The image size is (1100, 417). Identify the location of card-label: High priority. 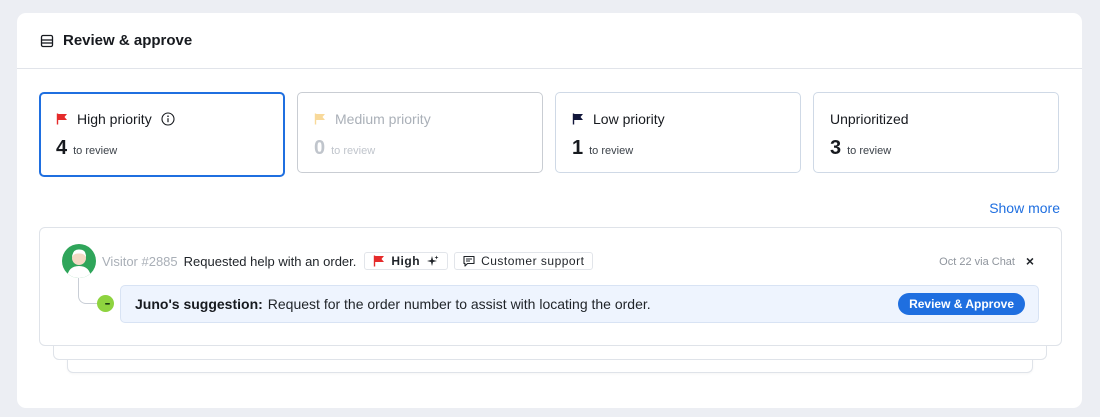
(114, 119).